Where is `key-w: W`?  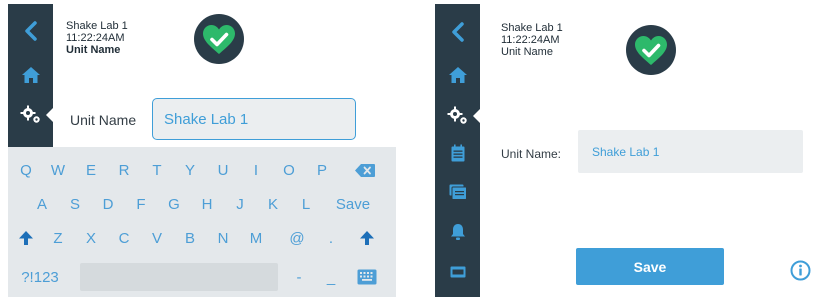 key-w: W is located at coordinates (58, 170).